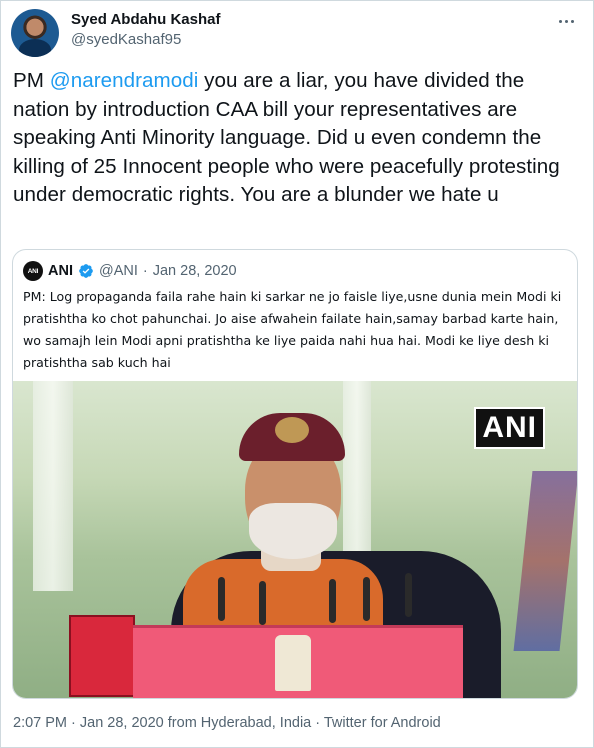  I want to click on tweet-client: Twitter for Android, so click(382, 723).